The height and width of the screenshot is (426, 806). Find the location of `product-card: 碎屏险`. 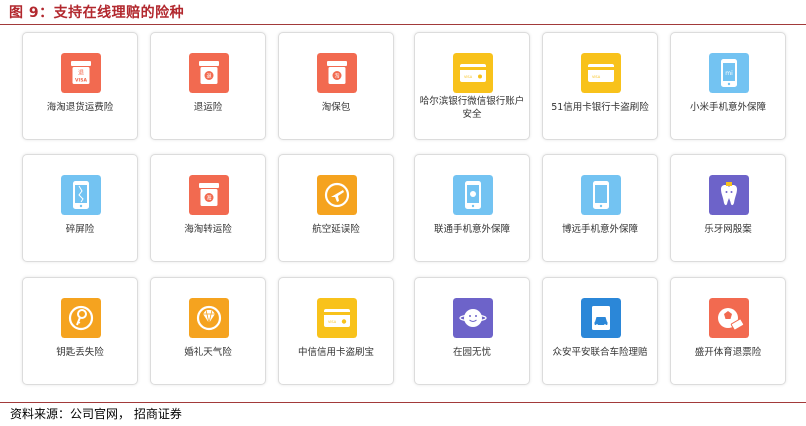

product-card: 碎屏险 is located at coordinates (80, 208).